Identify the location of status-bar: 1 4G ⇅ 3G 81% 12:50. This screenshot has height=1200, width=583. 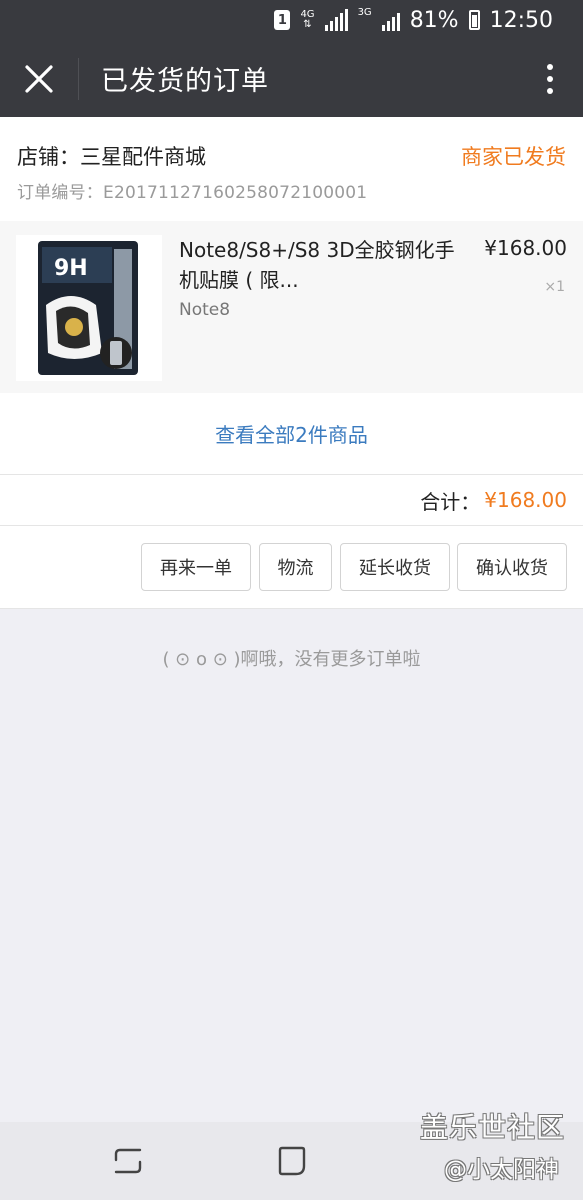
(291, 20).